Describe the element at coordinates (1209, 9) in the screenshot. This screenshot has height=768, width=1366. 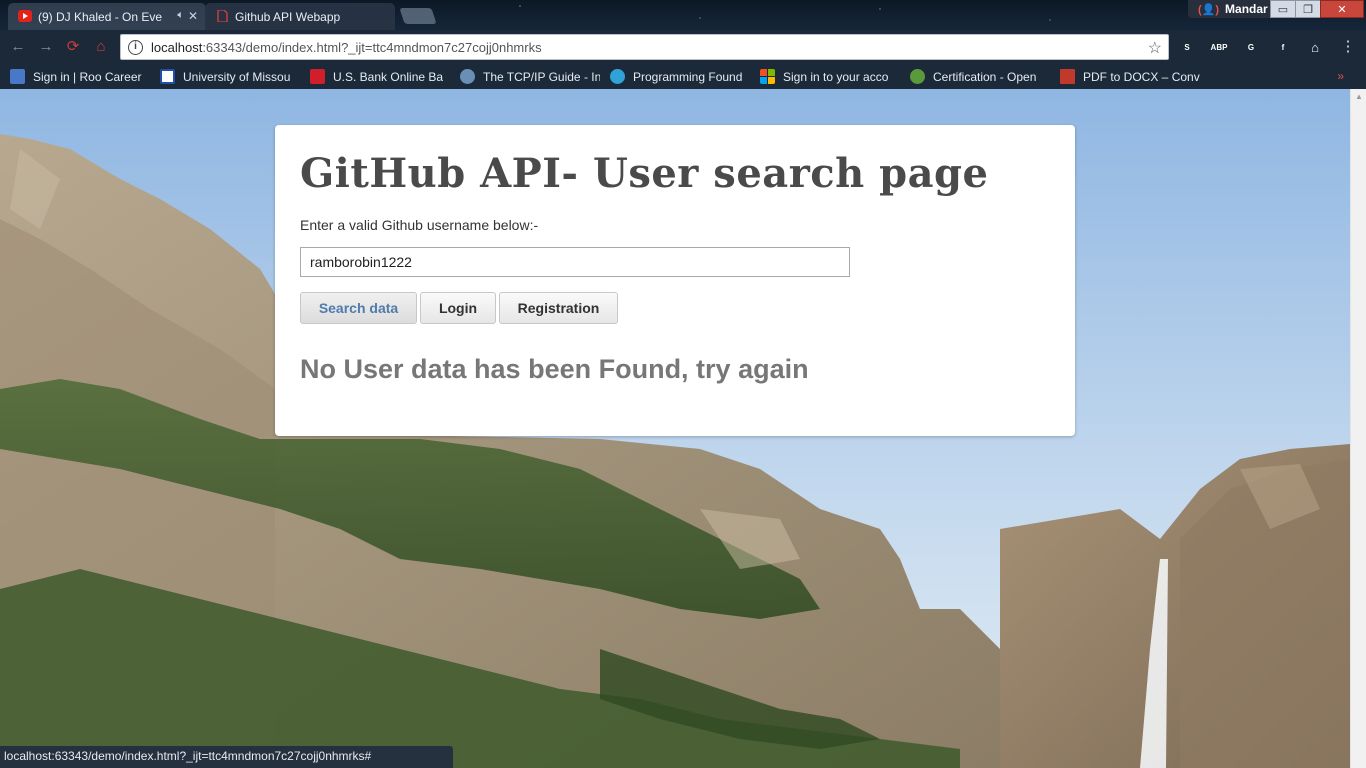
I see `profile-icon: (👤)` at that location.